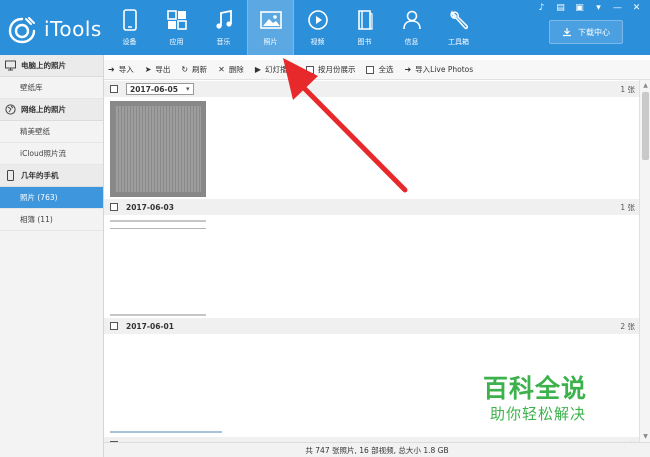 The width and height of the screenshot is (650, 457). I want to click on group-date: 2017-06-01, so click(150, 326).